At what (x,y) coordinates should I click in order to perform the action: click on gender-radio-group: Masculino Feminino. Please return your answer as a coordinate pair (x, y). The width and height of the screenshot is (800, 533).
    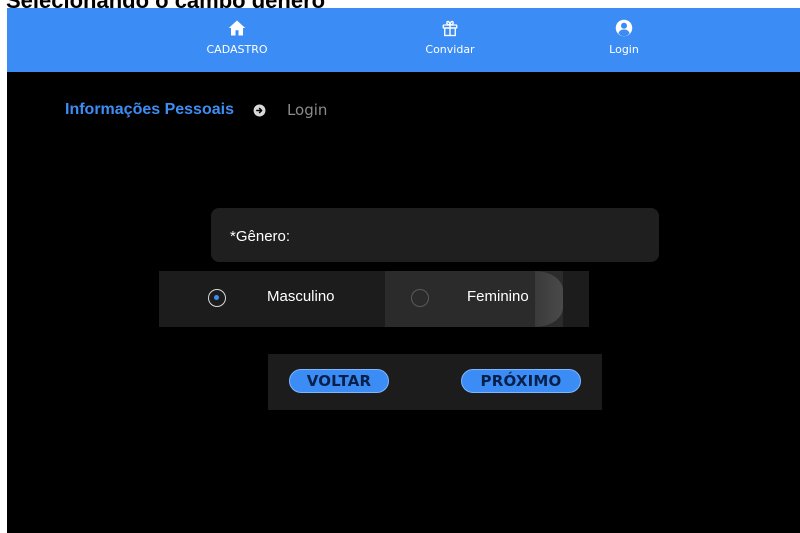
    Looking at the image, I should click on (374, 299).